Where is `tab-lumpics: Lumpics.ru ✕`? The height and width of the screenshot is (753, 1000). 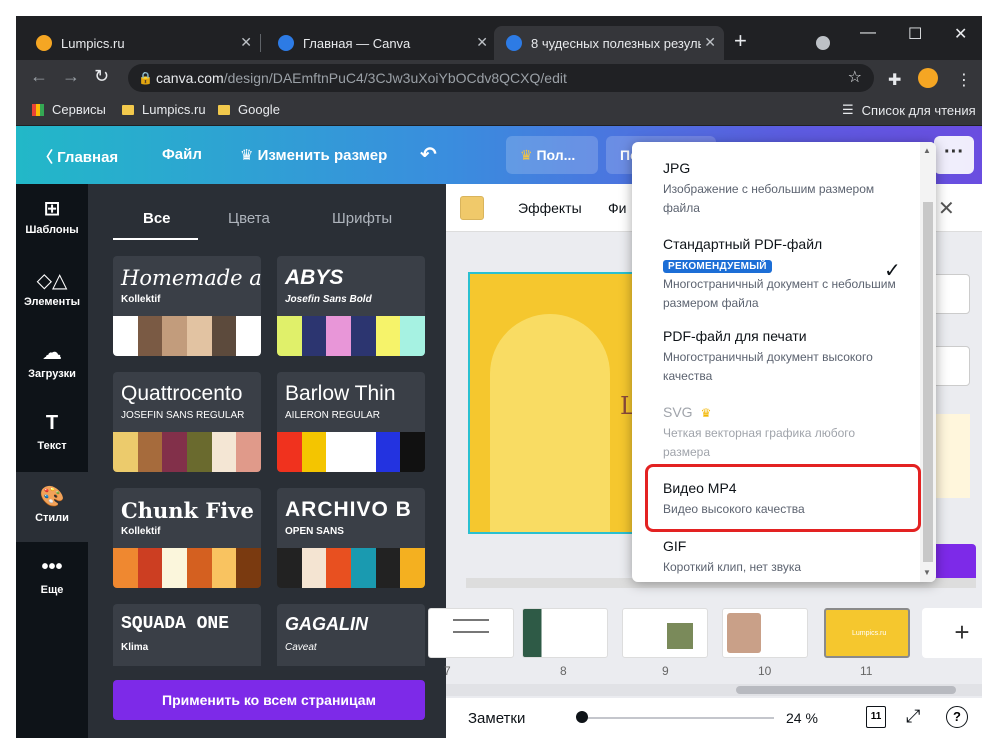
tab-lumpics: Lumpics.ru ✕ is located at coordinates (142, 43).